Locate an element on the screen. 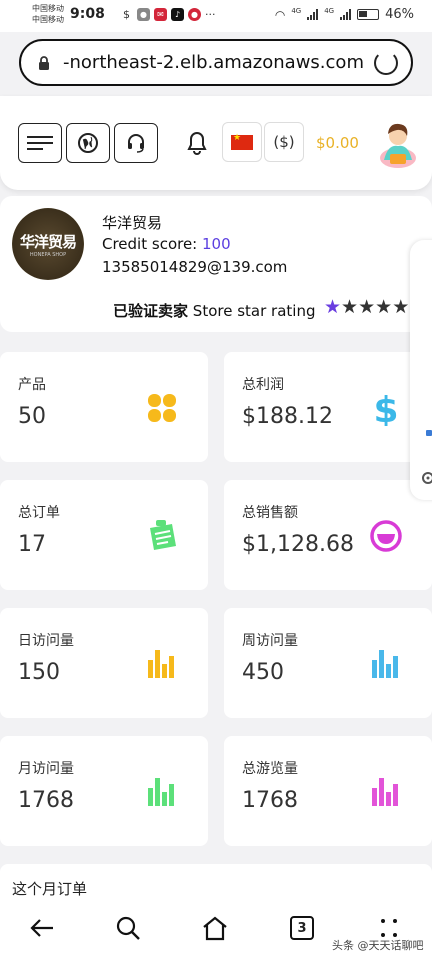 This screenshot has height=960, width=432. stat-card-daily-visits: 日访问量 150 is located at coordinates (104, 663).